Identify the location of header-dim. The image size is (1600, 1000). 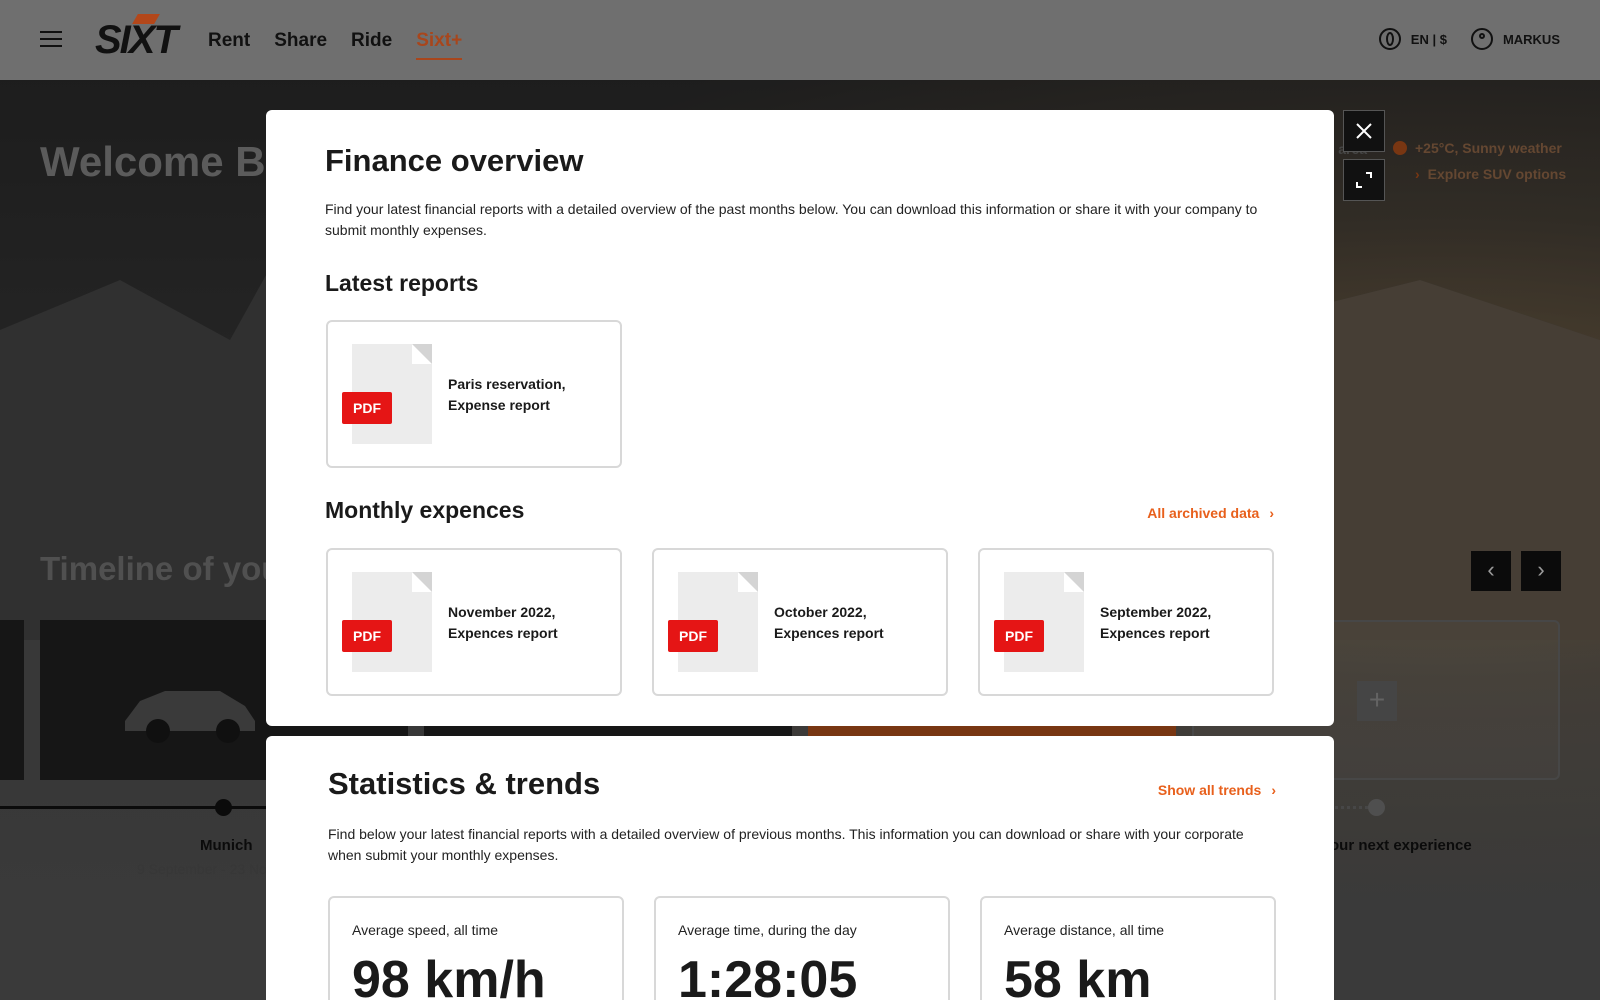
(800, 40).